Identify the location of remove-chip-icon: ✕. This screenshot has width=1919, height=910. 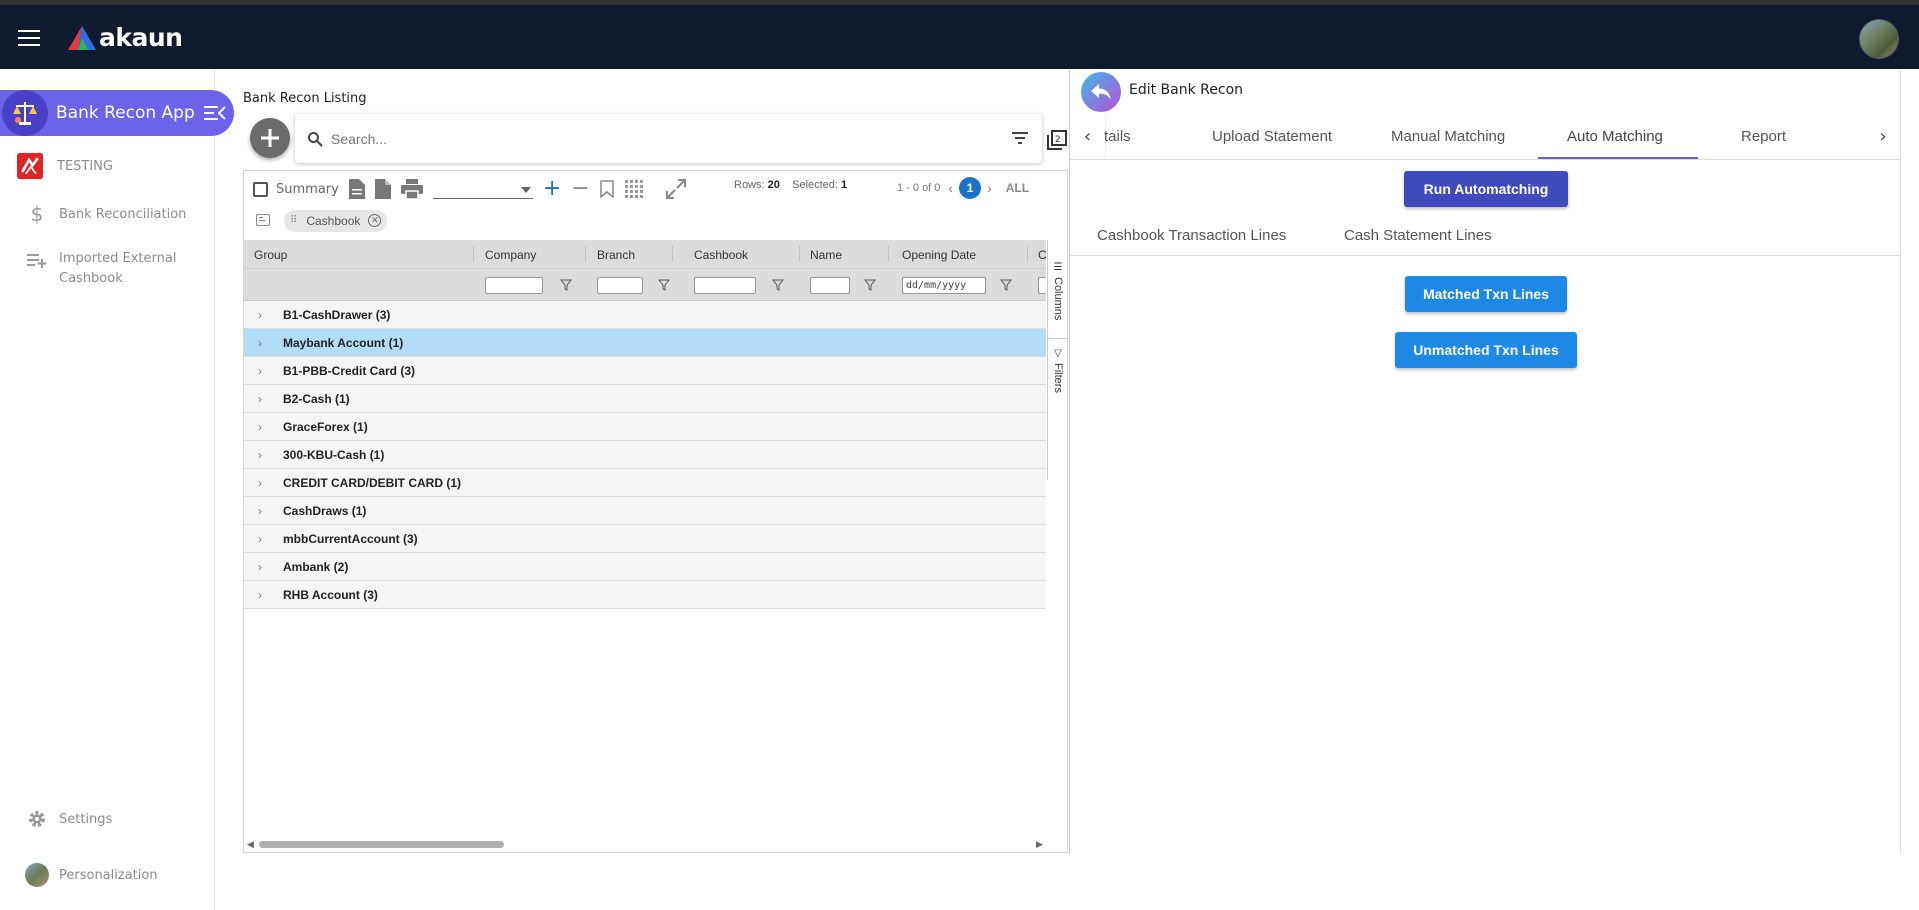
(375, 220).